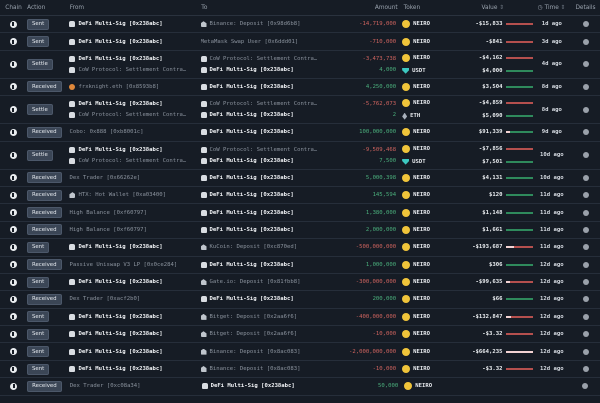 This screenshot has width=600, height=403. What do you see at coordinates (134, 132) in the screenshot?
I see `from-address-link: Cobo: 0x888 [0xb8001c]` at bounding box center [134, 132].